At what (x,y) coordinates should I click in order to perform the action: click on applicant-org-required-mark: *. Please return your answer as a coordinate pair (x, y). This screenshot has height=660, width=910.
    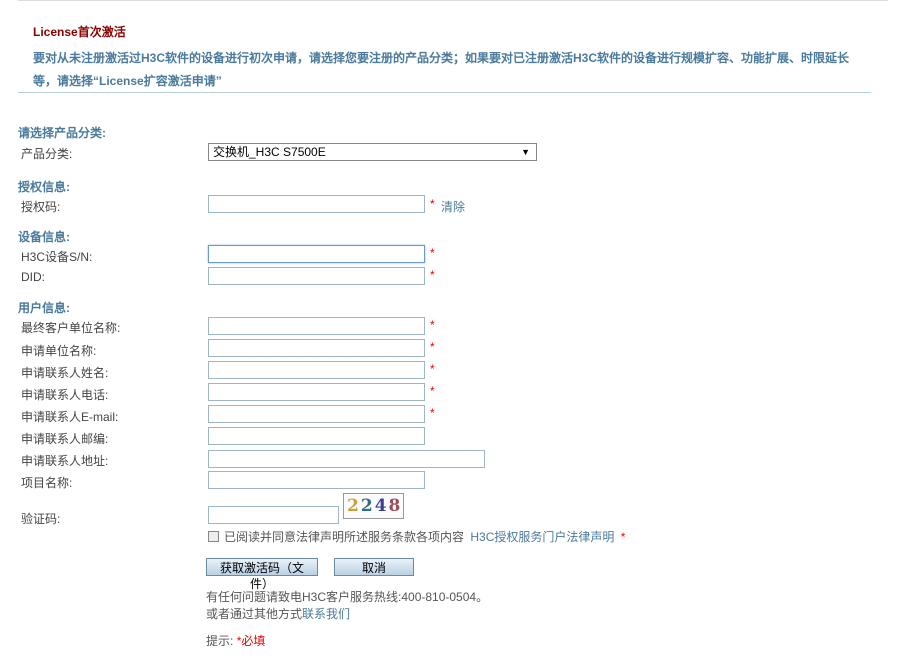
    Looking at the image, I should click on (432, 347).